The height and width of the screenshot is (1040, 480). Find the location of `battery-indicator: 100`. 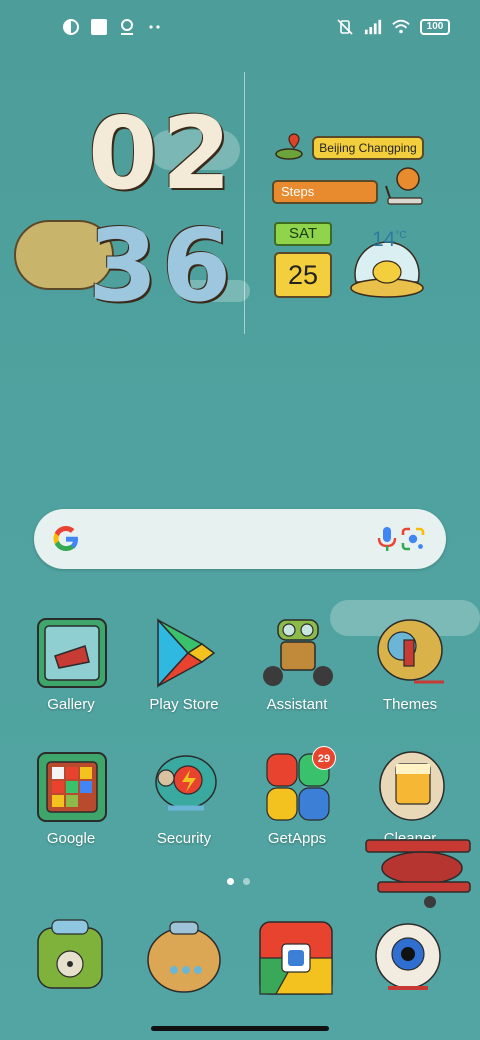

battery-indicator: 100 is located at coordinates (435, 27).